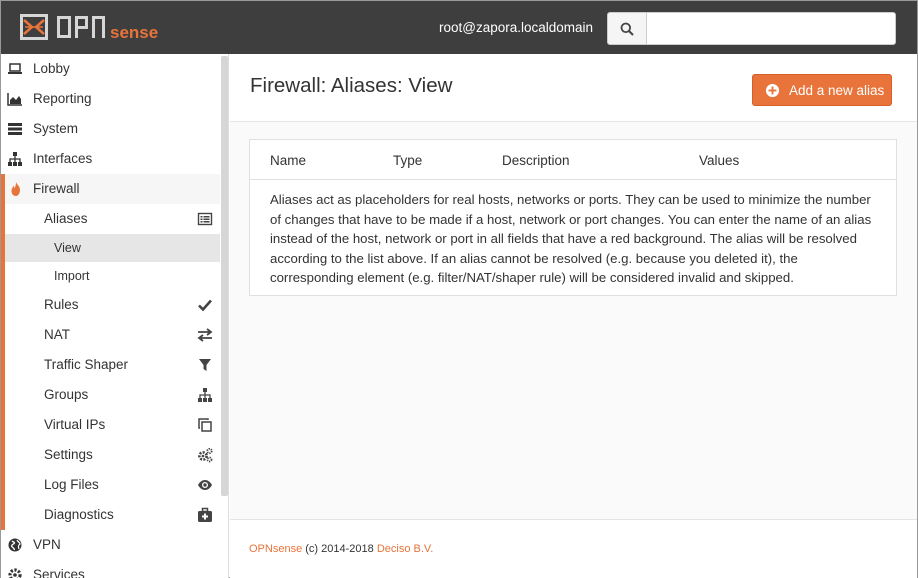 This screenshot has height=578, width=918. What do you see at coordinates (67, 248) in the screenshot?
I see `sidebar-item-label: View` at bounding box center [67, 248].